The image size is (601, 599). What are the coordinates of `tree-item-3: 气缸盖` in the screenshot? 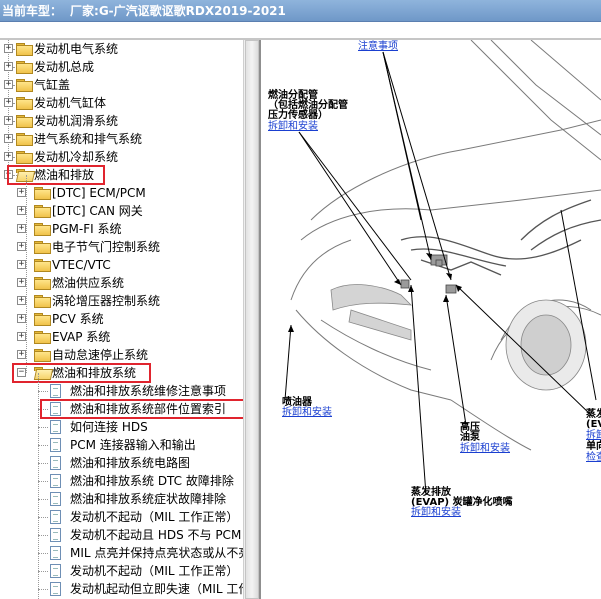 It's located at (52, 85).